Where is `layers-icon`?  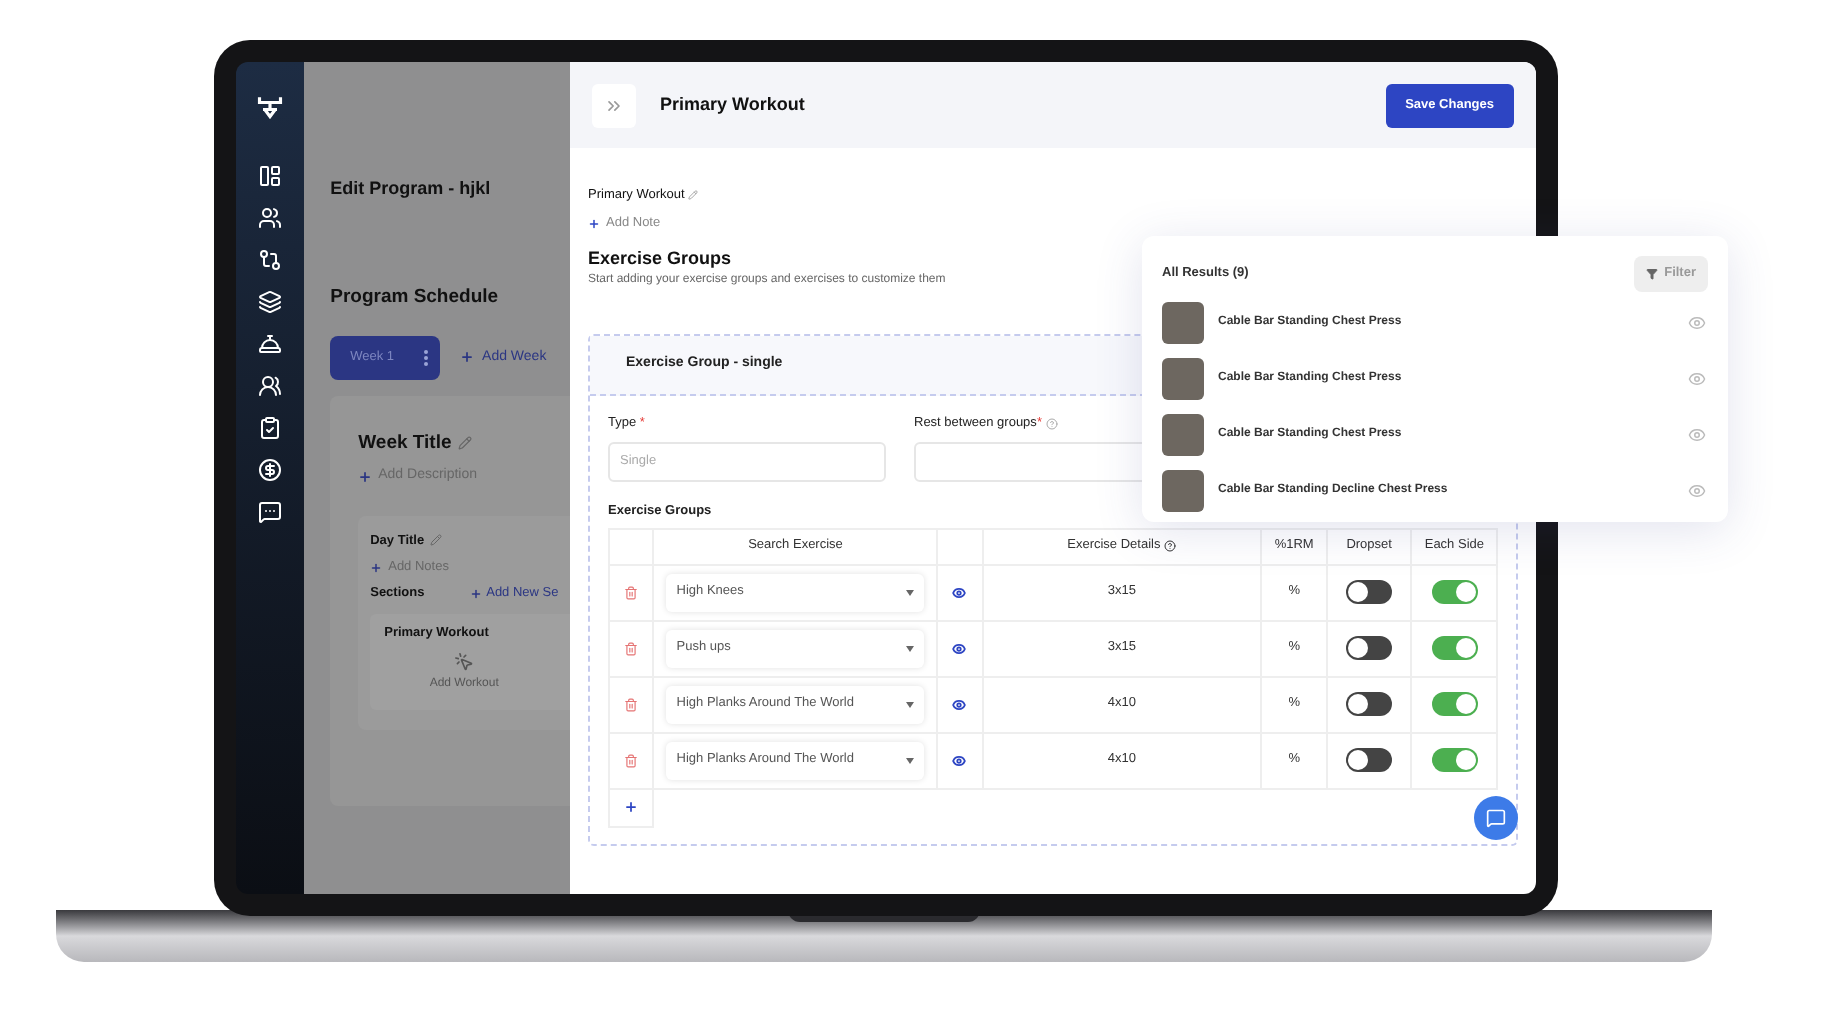 layers-icon is located at coordinates (270, 302).